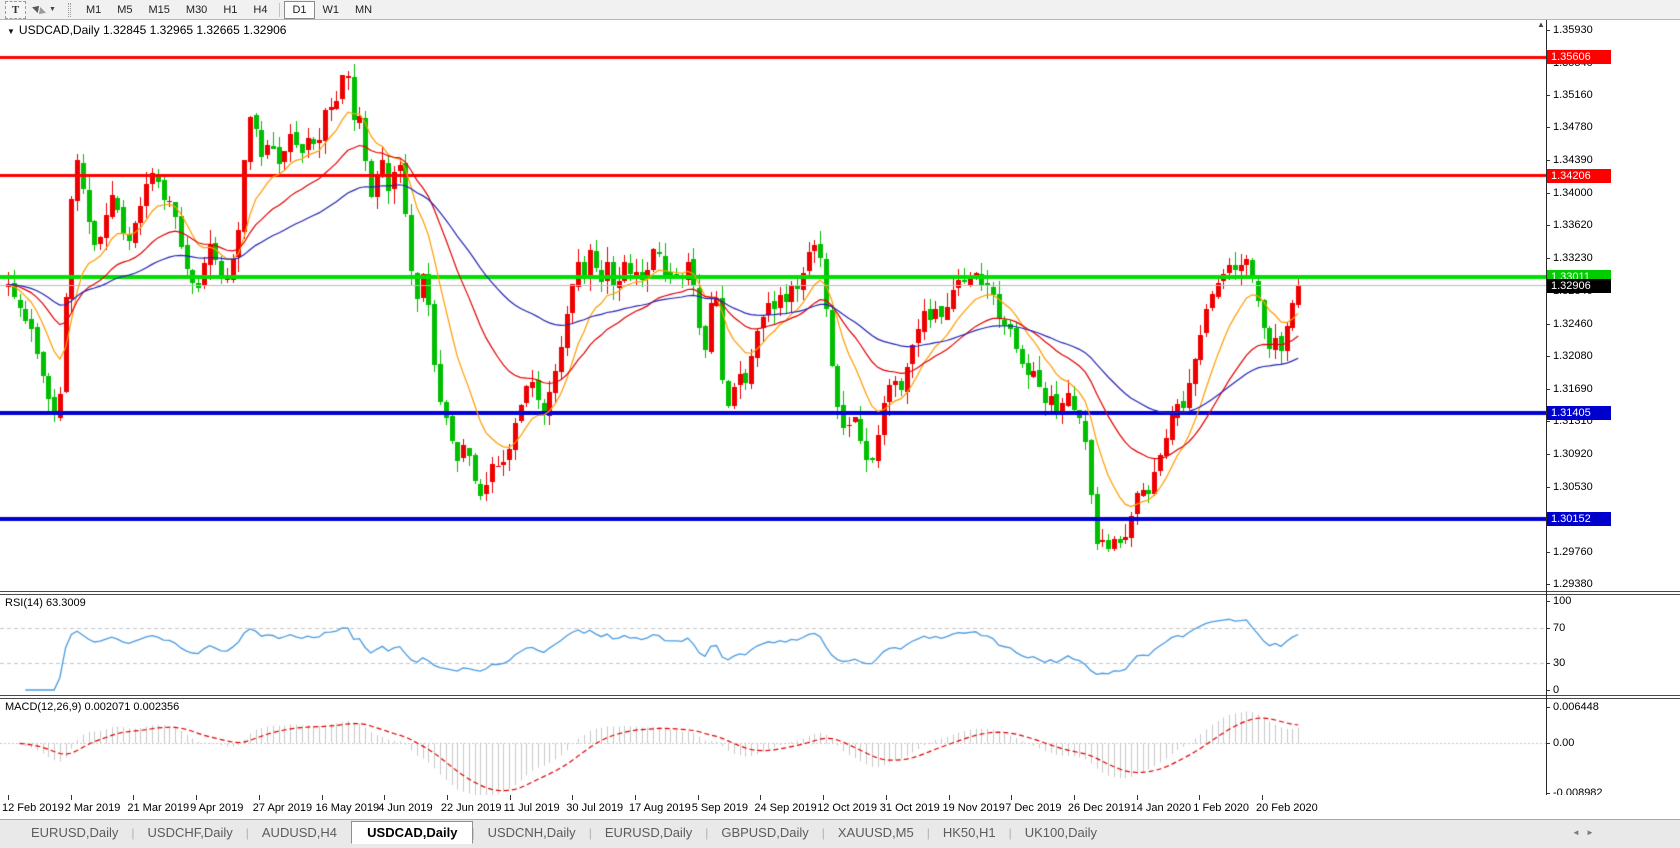  Describe the element at coordinates (1573, 95) in the screenshot. I see `price-tick-label: 1.35160` at that location.